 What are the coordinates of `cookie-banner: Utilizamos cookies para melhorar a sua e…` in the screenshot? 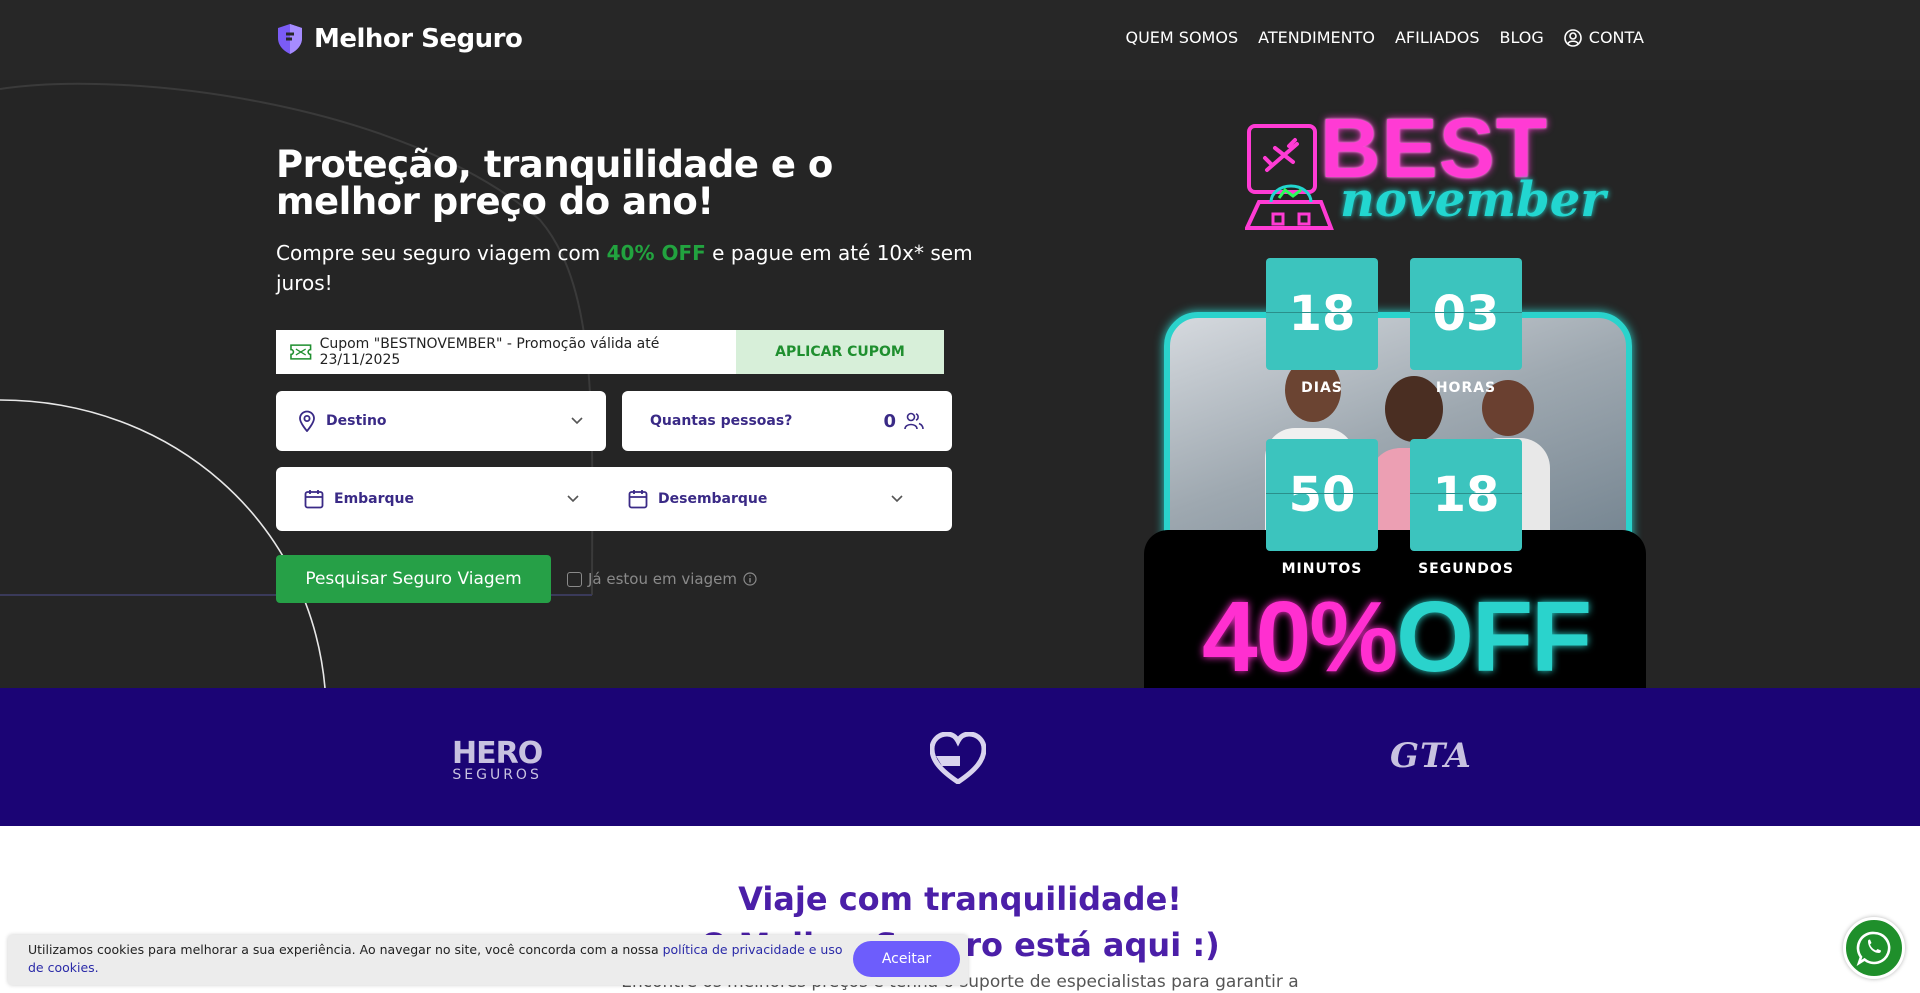 It's located at (488, 960).